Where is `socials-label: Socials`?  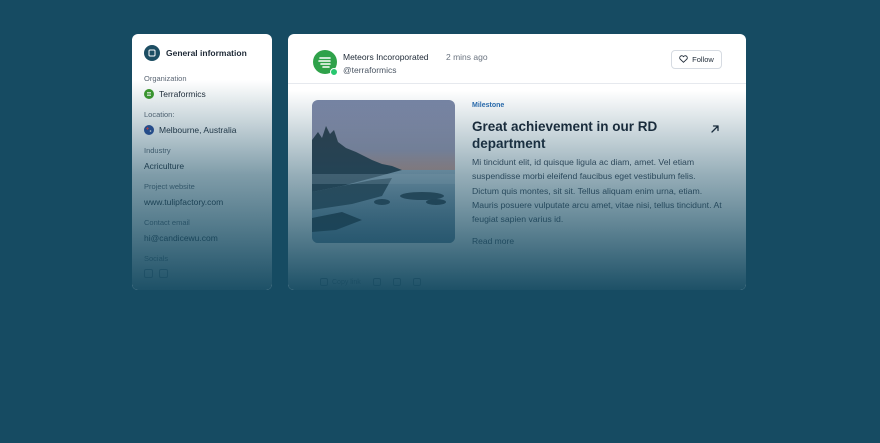 socials-label: Socials is located at coordinates (156, 258).